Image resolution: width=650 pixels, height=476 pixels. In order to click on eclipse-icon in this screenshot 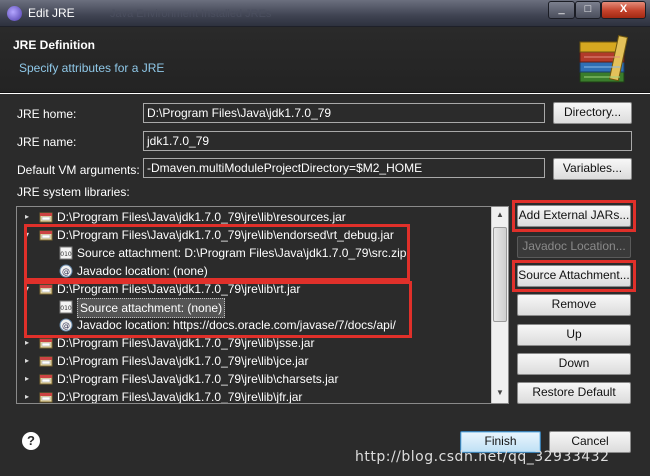, I will do `click(14, 13)`.